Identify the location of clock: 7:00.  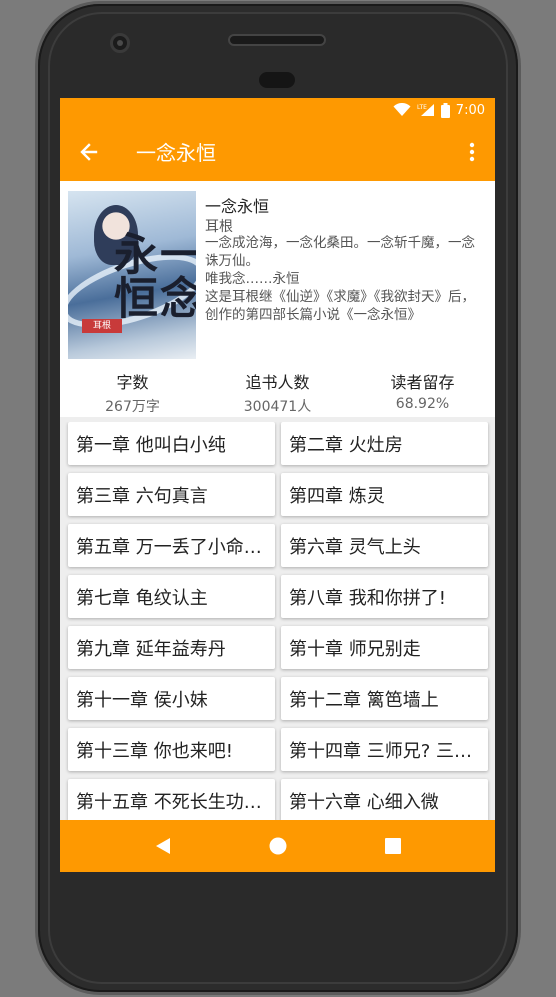
(470, 110).